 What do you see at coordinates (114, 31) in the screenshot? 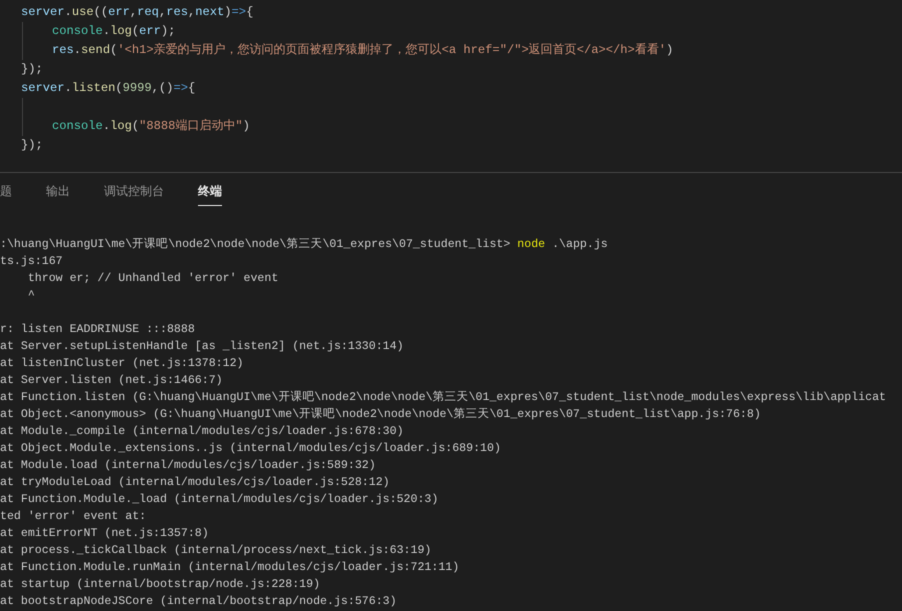
I see `code-line: console.log(err);` at bounding box center [114, 31].